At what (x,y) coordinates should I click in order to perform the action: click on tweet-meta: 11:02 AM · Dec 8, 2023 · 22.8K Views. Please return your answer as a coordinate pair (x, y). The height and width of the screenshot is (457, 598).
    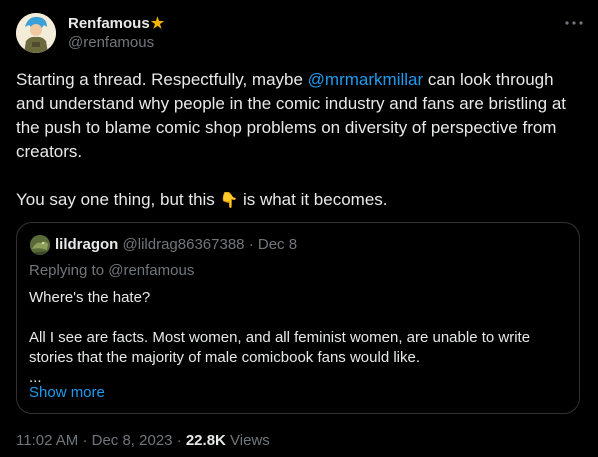
    Looking at the image, I should click on (143, 440).